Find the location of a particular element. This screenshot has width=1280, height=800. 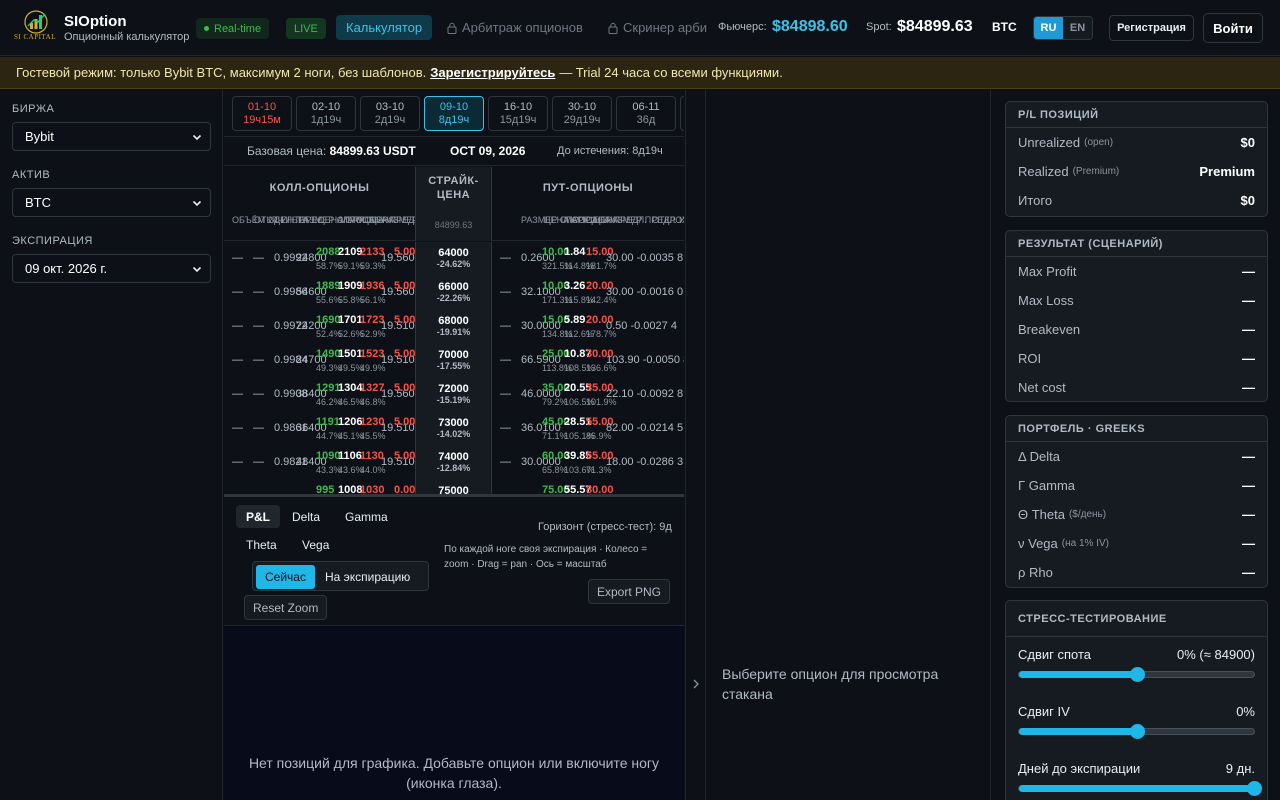

slider-label: Сдвиг спота is located at coordinates (1055, 654).